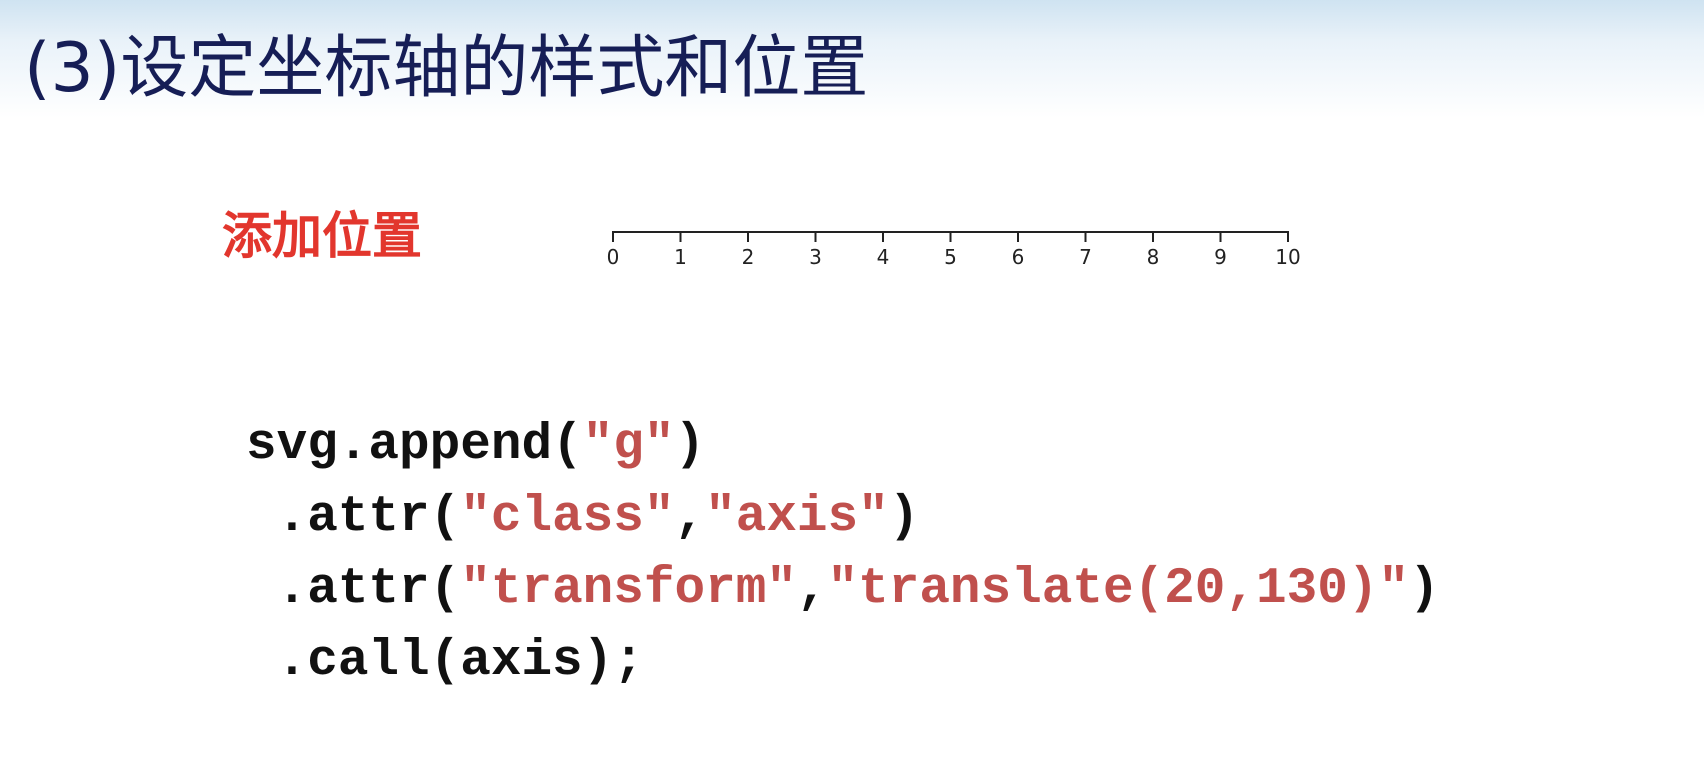  What do you see at coordinates (414, 445) in the screenshot?
I see `code-text: svg.append(` at bounding box center [414, 445].